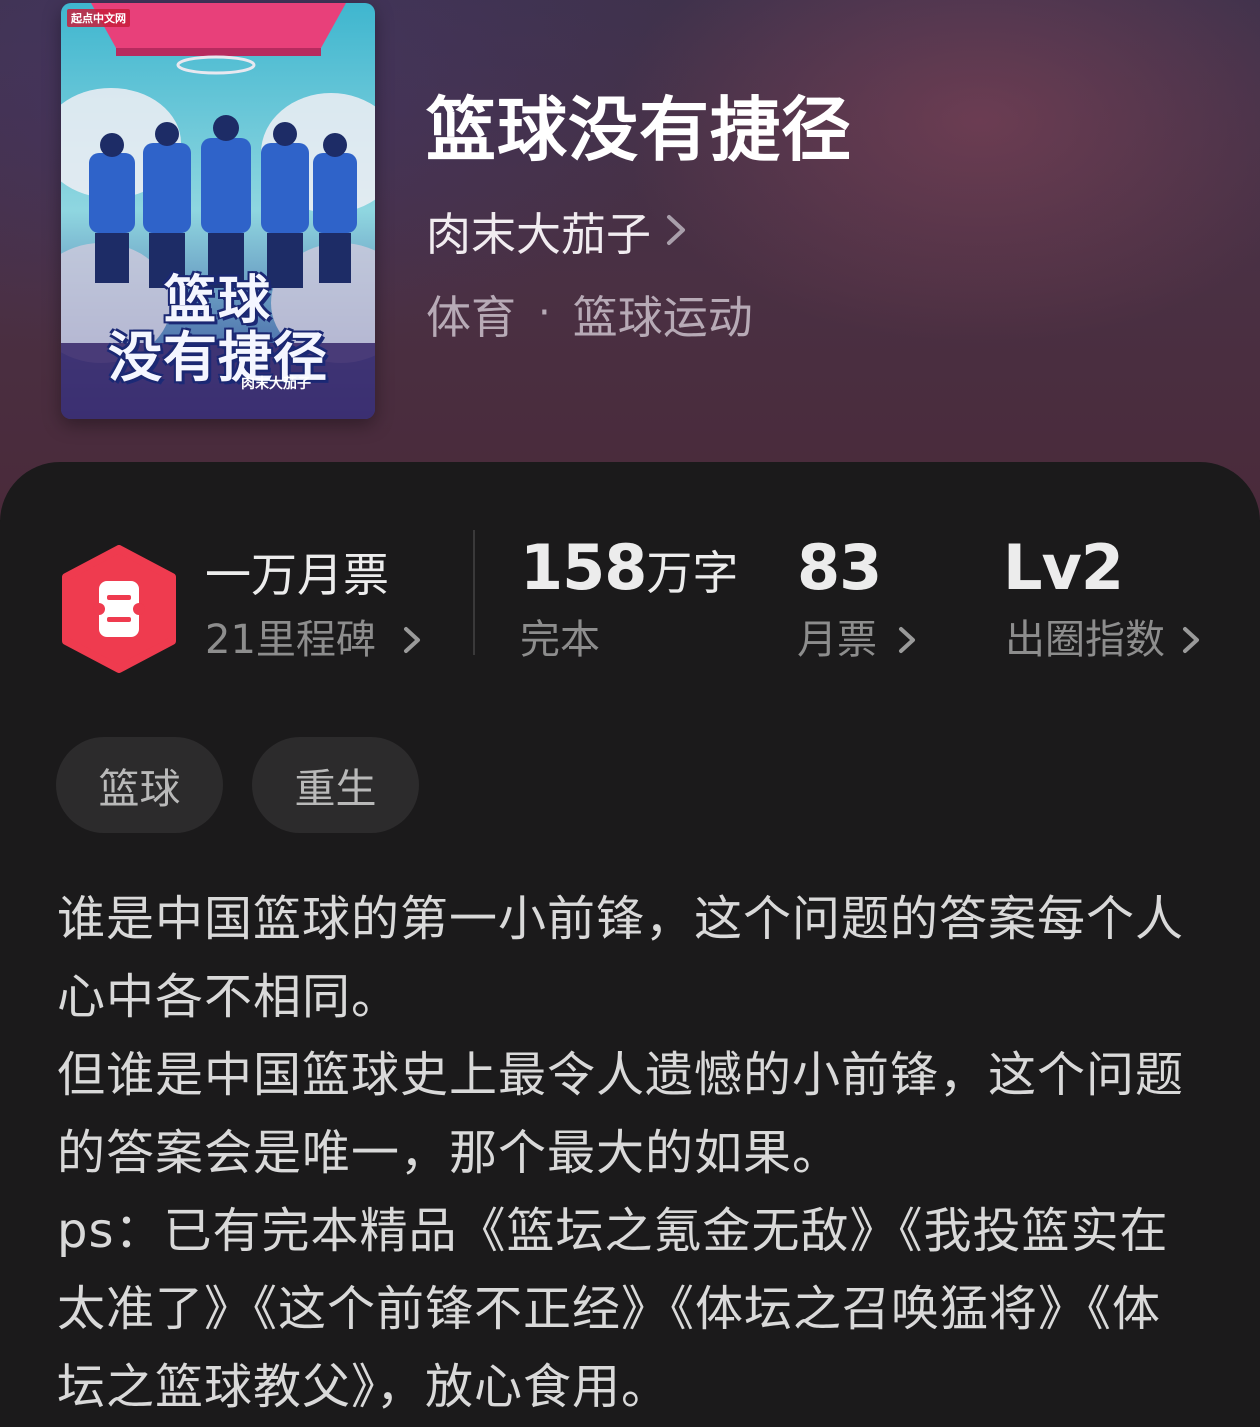  I want to click on ticket-badge-icon, so click(119, 609).